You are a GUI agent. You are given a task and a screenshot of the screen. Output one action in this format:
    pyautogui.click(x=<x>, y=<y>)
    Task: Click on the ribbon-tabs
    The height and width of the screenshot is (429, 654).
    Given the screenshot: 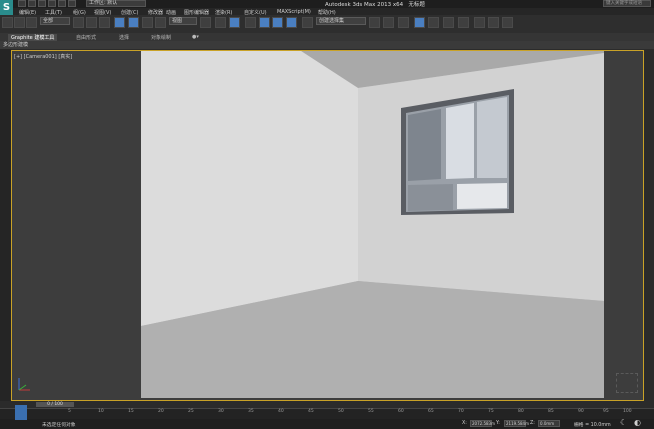 What is the action you would take?
    pyautogui.click(x=327, y=37)
    